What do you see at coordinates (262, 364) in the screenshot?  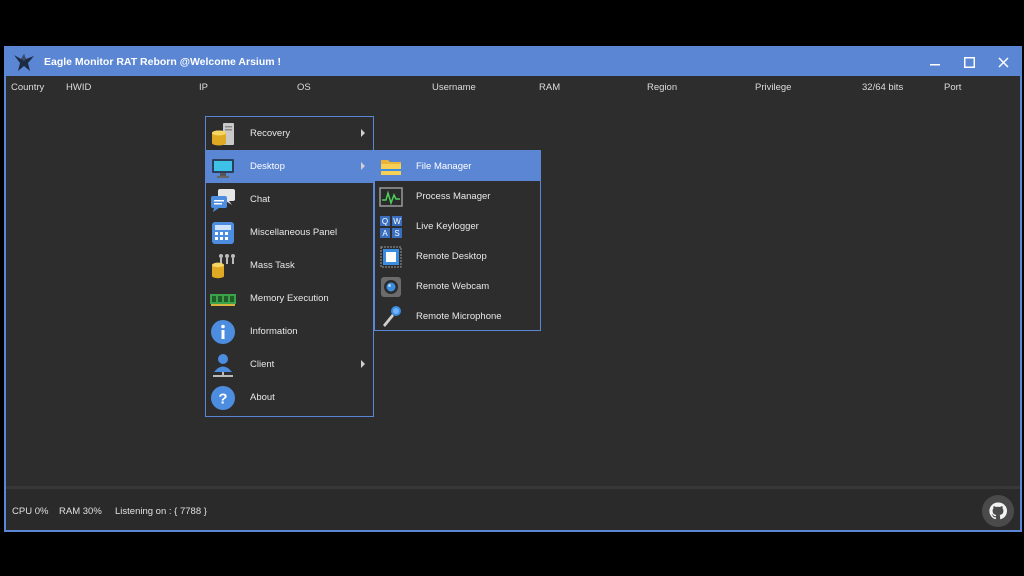 I see `menu-item-label: Client` at bounding box center [262, 364].